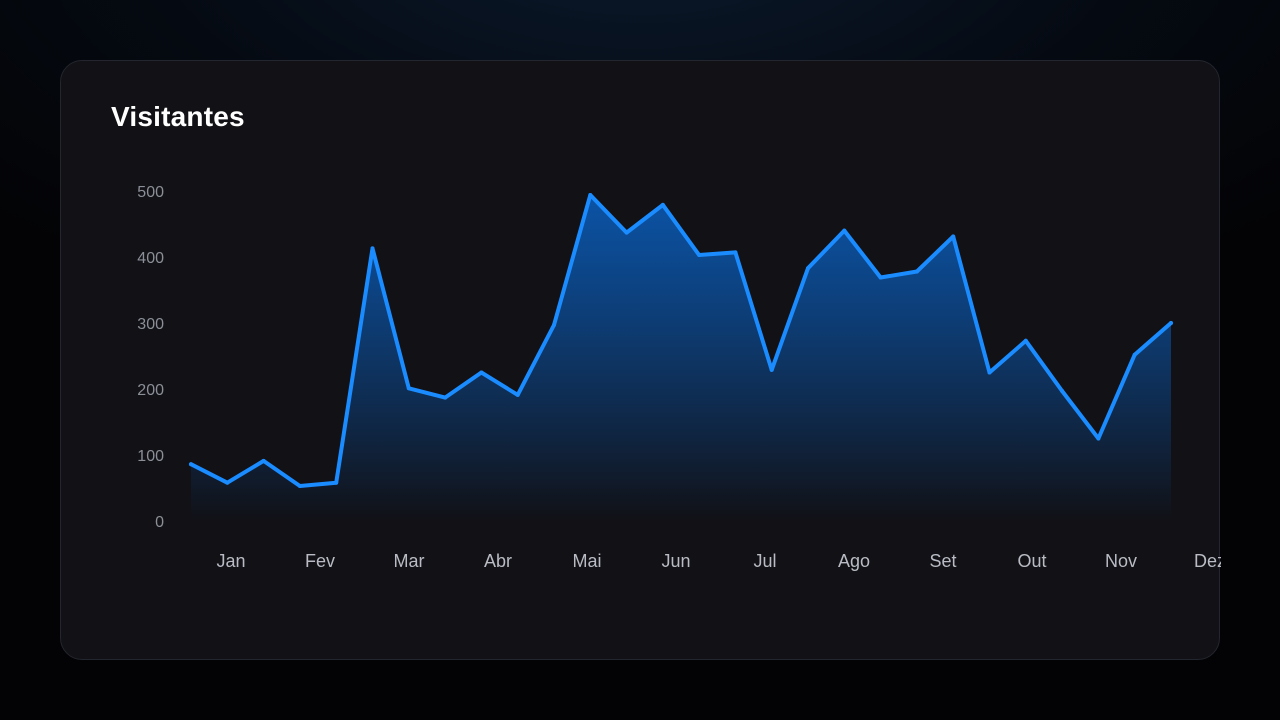 The width and height of the screenshot is (1280, 720). What do you see at coordinates (150, 192) in the screenshot?
I see `y-tick-label: 500` at bounding box center [150, 192].